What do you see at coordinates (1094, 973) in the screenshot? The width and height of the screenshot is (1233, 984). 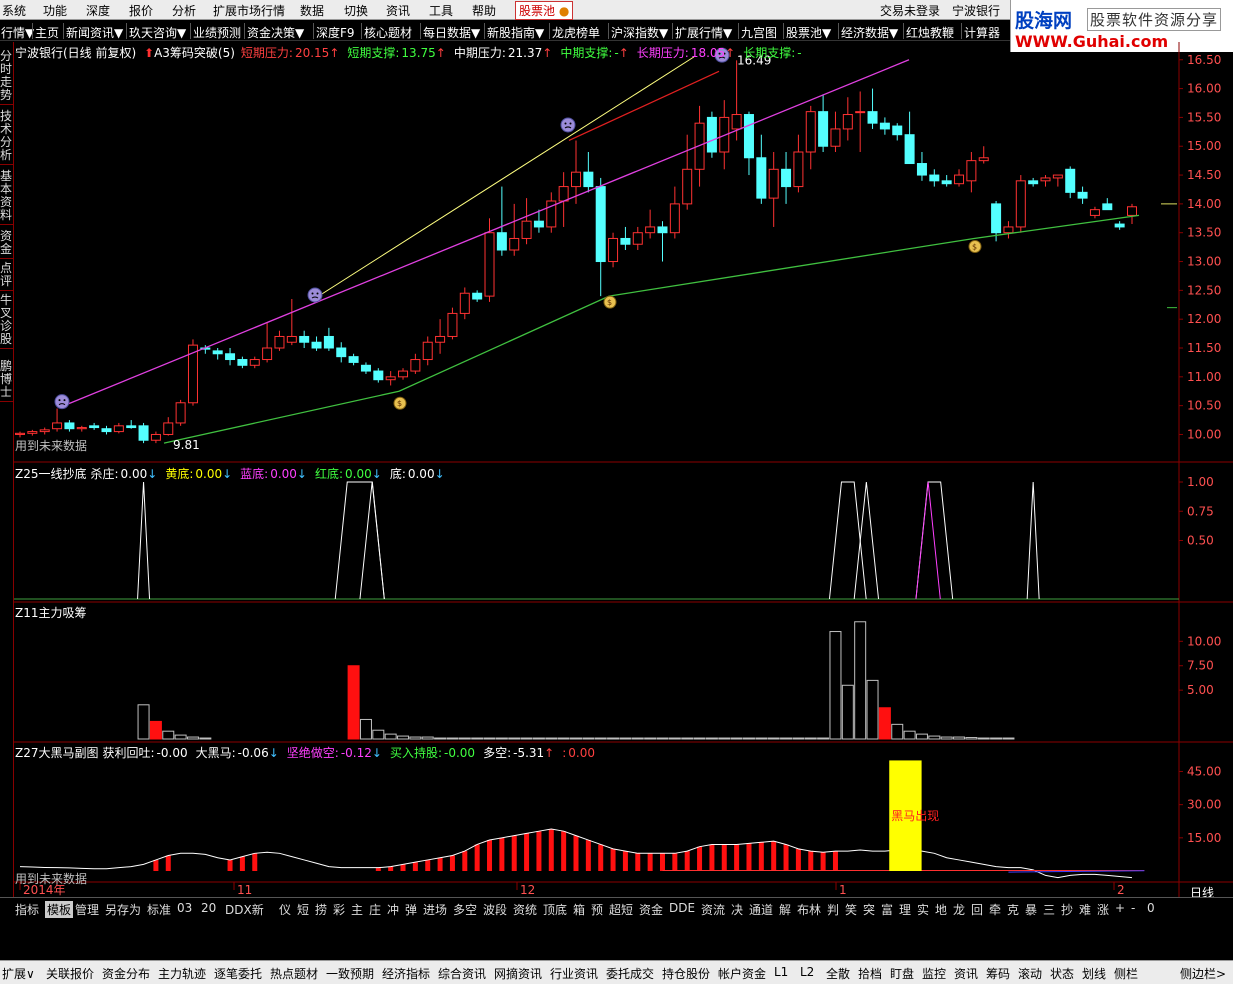 I see `page-tab: 划线` at bounding box center [1094, 973].